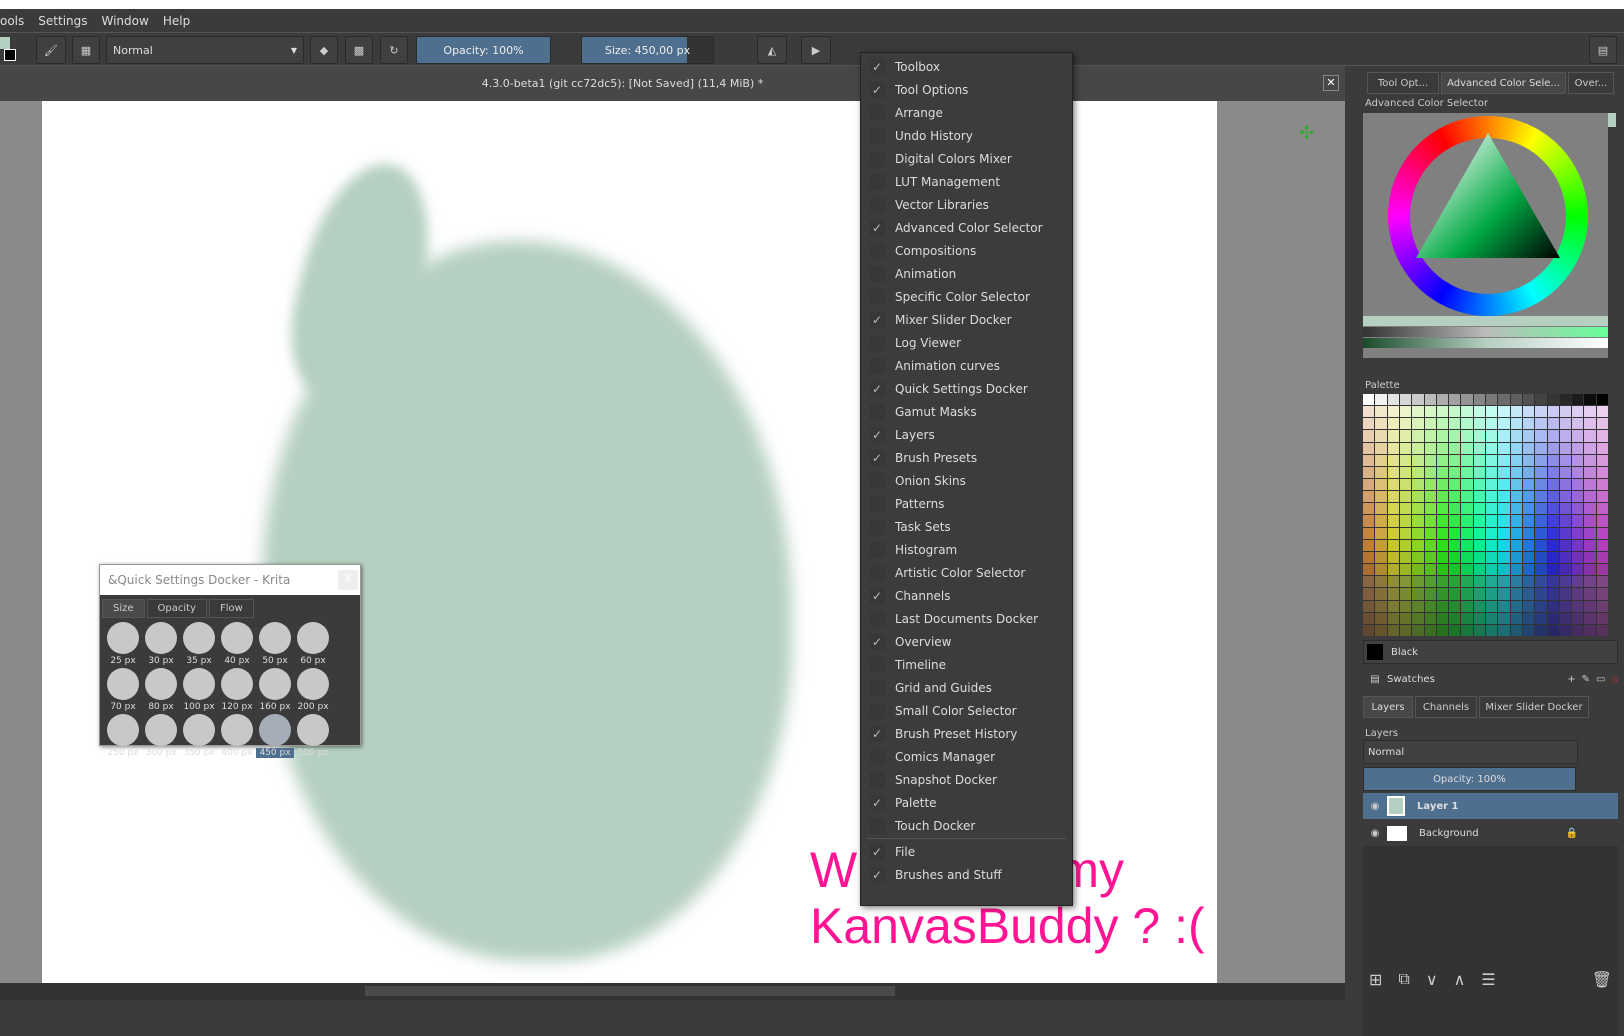  Describe the element at coordinates (966, 641) in the screenshot. I see `menu-item: ✓ Overview` at that location.